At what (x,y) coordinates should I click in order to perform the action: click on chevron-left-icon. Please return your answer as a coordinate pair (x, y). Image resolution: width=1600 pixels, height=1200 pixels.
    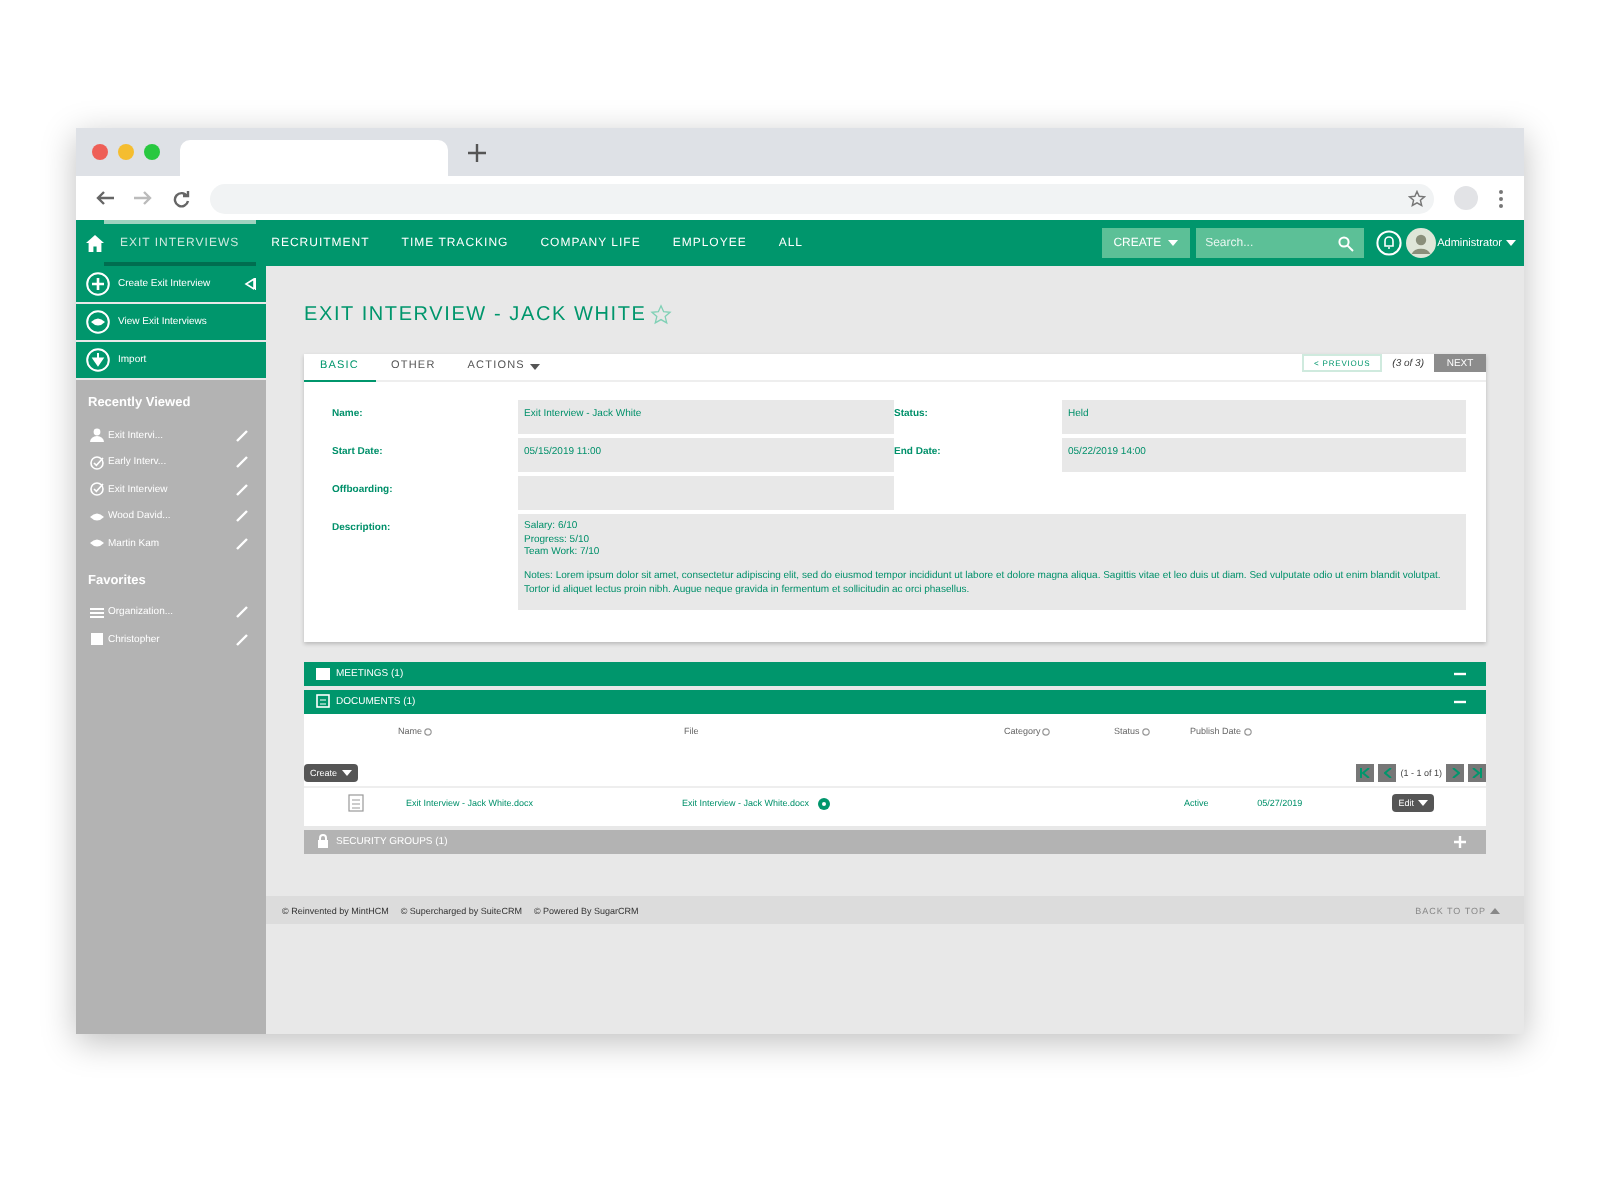
    Looking at the image, I should click on (1387, 773).